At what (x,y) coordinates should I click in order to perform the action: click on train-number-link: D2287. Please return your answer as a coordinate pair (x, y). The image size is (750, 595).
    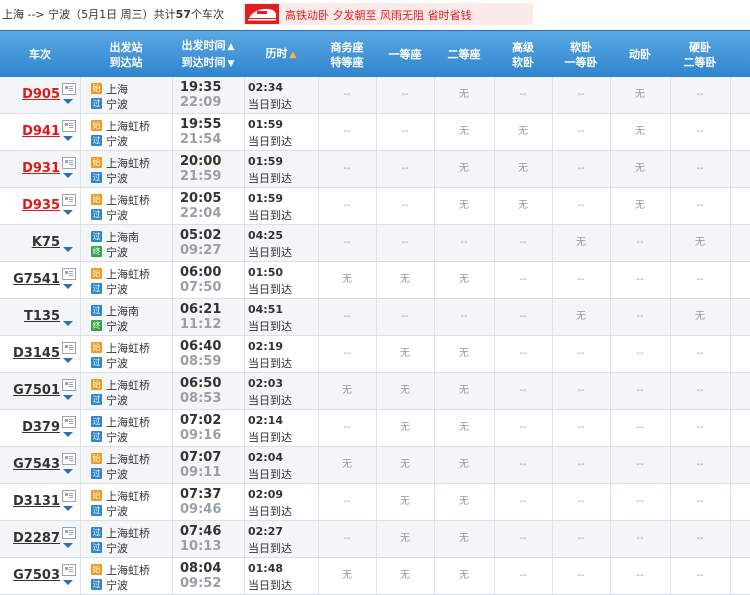
    Looking at the image, I should click on (30, 538).